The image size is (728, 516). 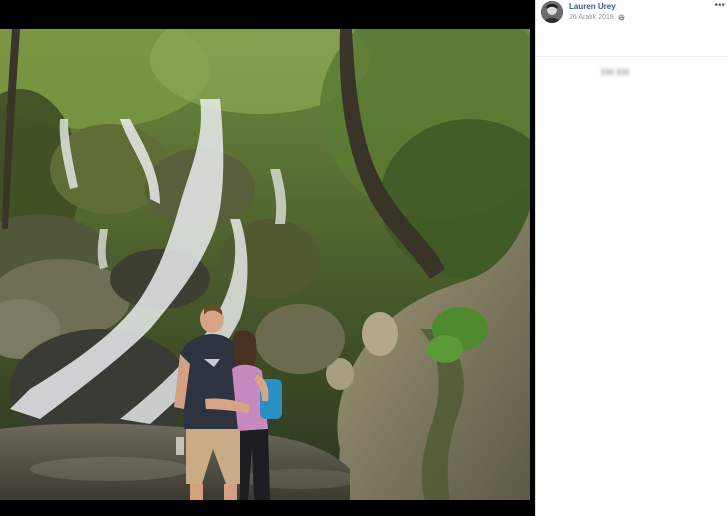 What do you see at coordinates (632, 14) in the screenshot?
I see `post-header: Lauren Urey 26 Aralık 2018 •••` at bounding box center [632, 14].